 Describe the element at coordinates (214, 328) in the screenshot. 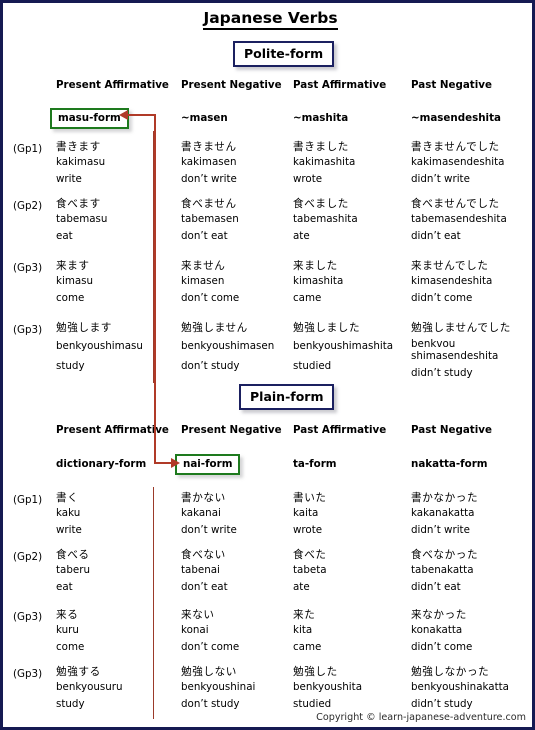

I see `verb-japanese: 勉強しません` at that location.